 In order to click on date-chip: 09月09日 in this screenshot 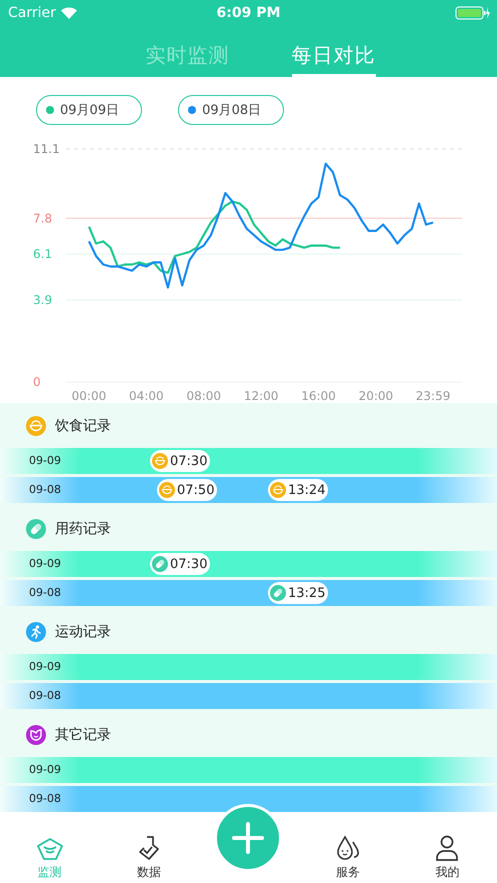, I will do `click(89, 110)`.